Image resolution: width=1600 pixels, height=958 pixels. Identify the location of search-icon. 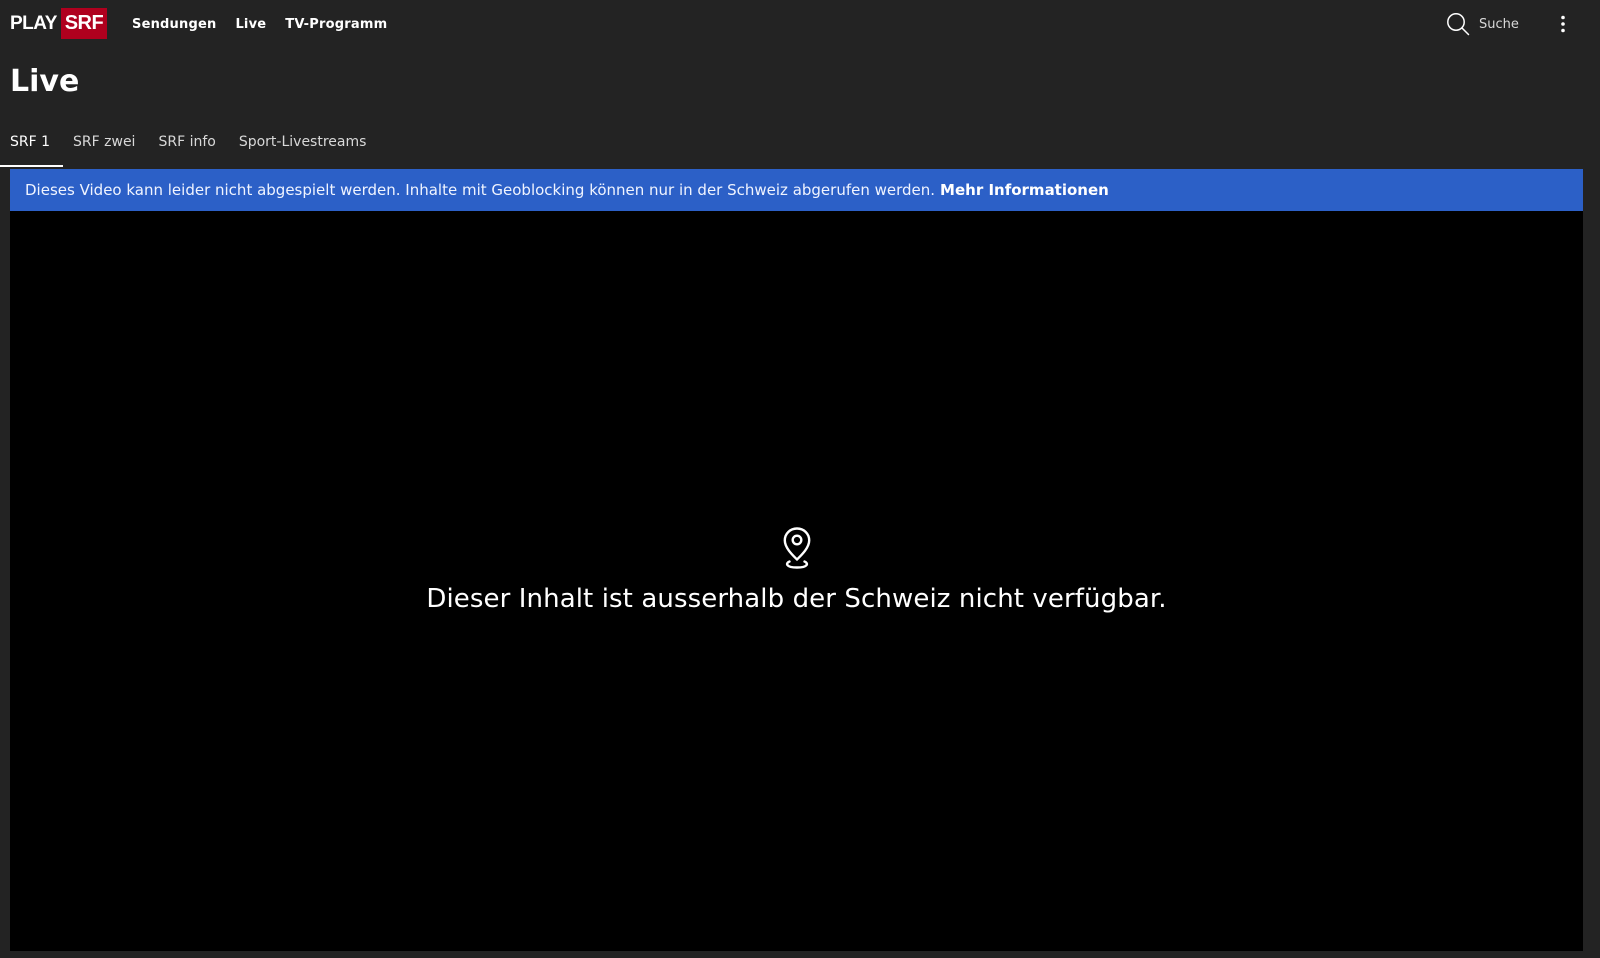
(1458, 24).